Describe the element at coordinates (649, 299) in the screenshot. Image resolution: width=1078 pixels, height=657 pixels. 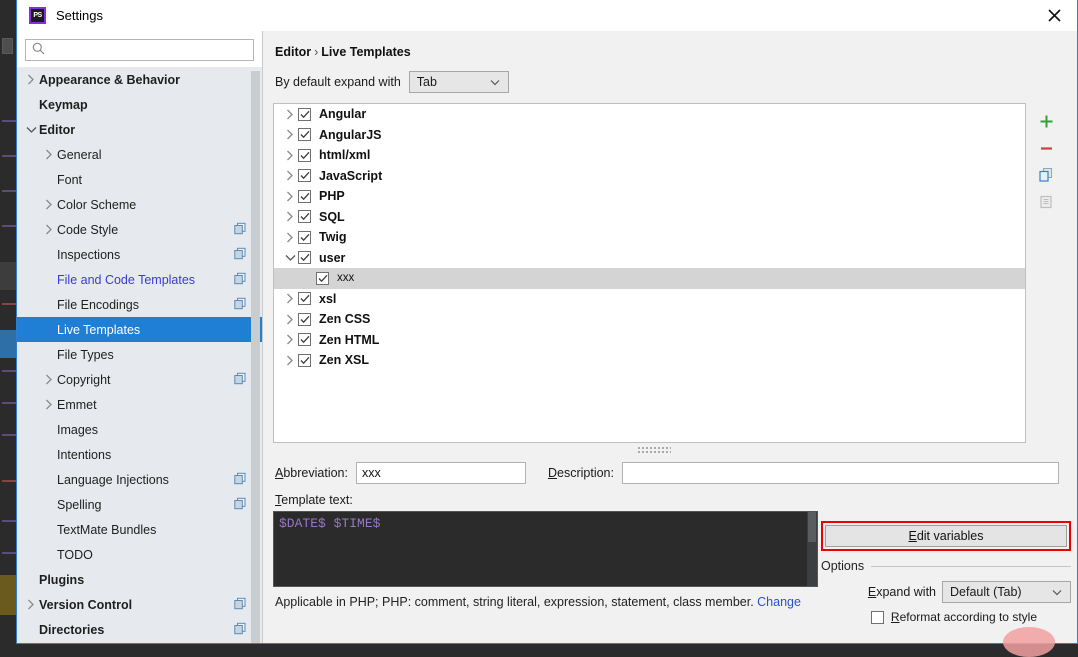
I see `template-group-row: xsl` at that location.